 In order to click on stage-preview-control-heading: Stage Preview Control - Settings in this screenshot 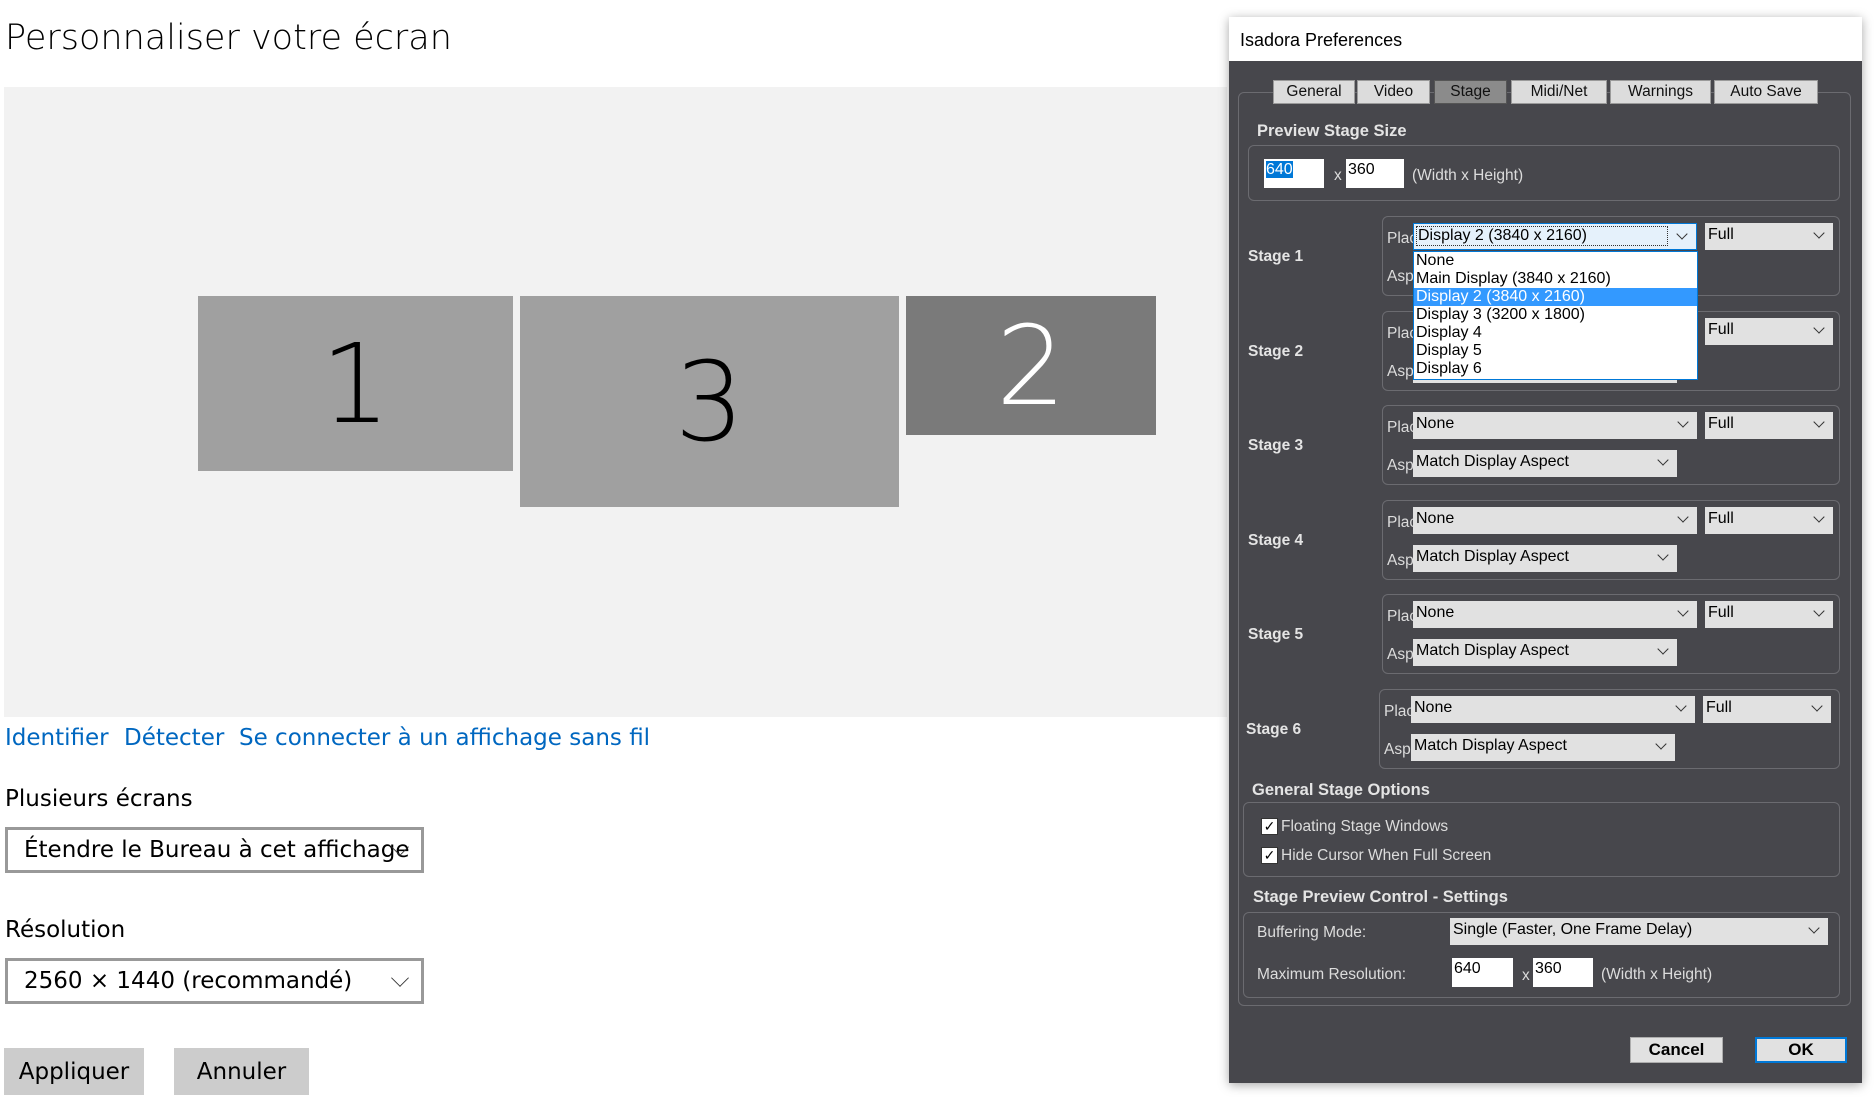, I will do `click(1380, 897)`.